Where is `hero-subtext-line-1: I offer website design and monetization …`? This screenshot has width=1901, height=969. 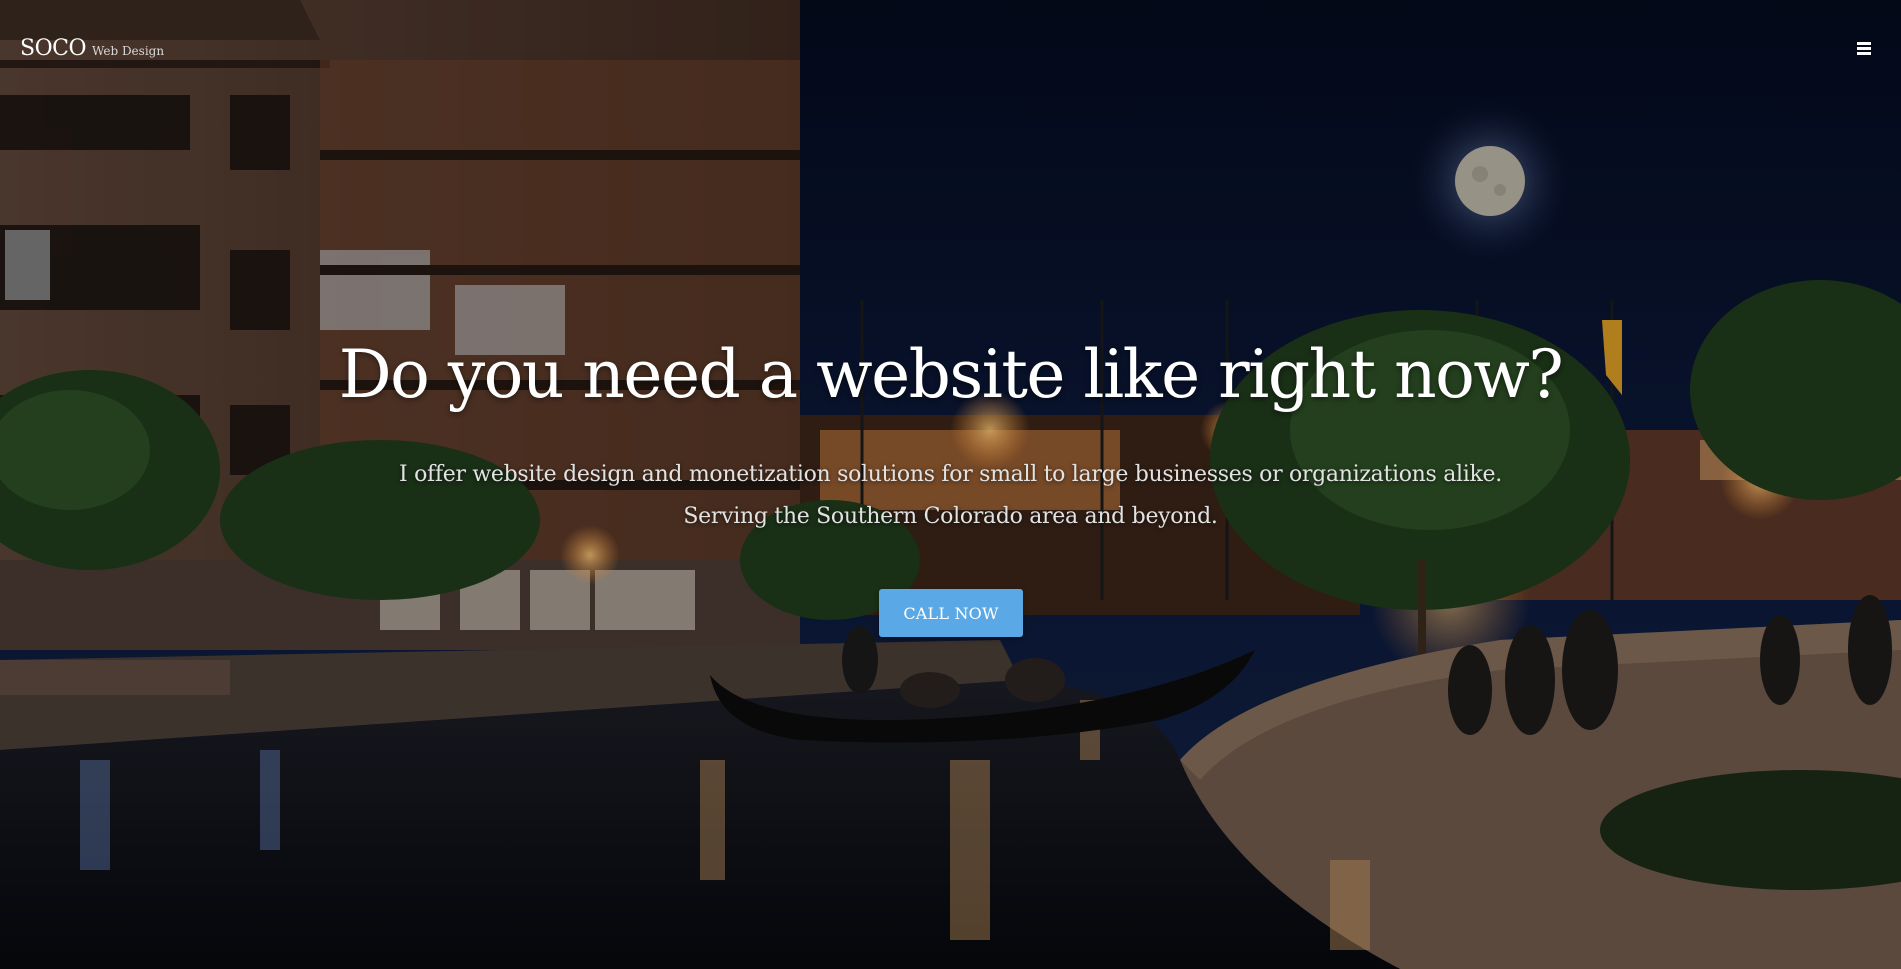 hero-subtext-line-1: I offer website design and monetization … is located at coordinates (950, 474).